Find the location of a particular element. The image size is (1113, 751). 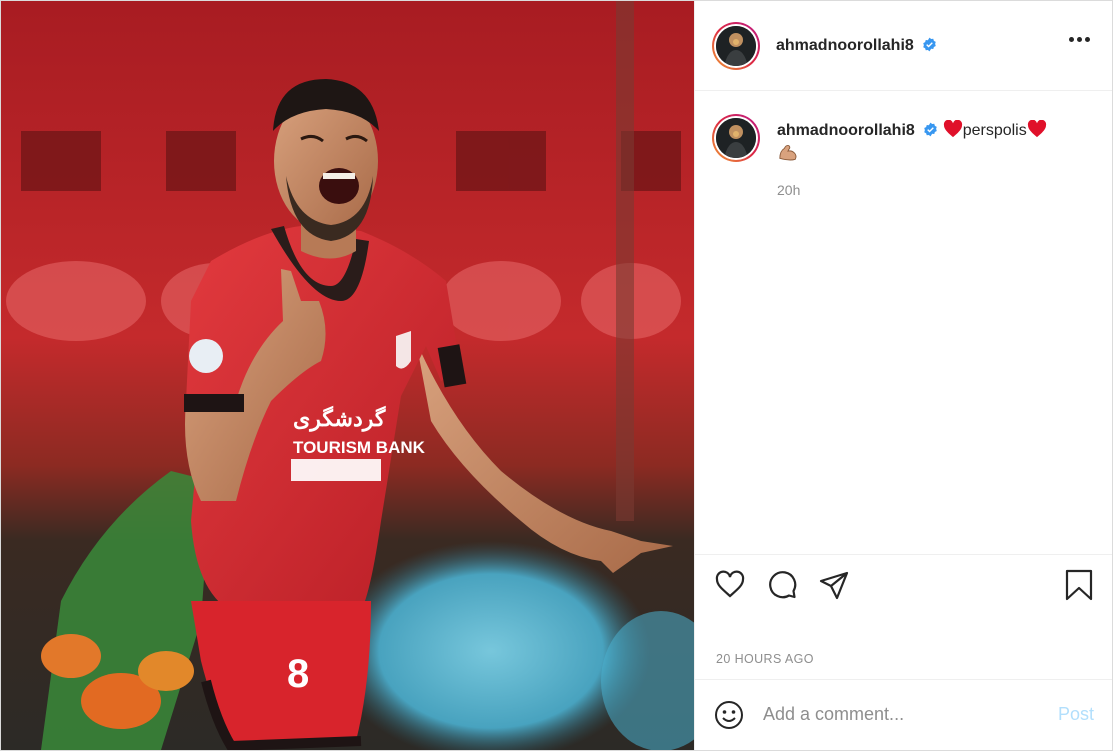

emoji-picker-icon is located at coordinates (729, 715).